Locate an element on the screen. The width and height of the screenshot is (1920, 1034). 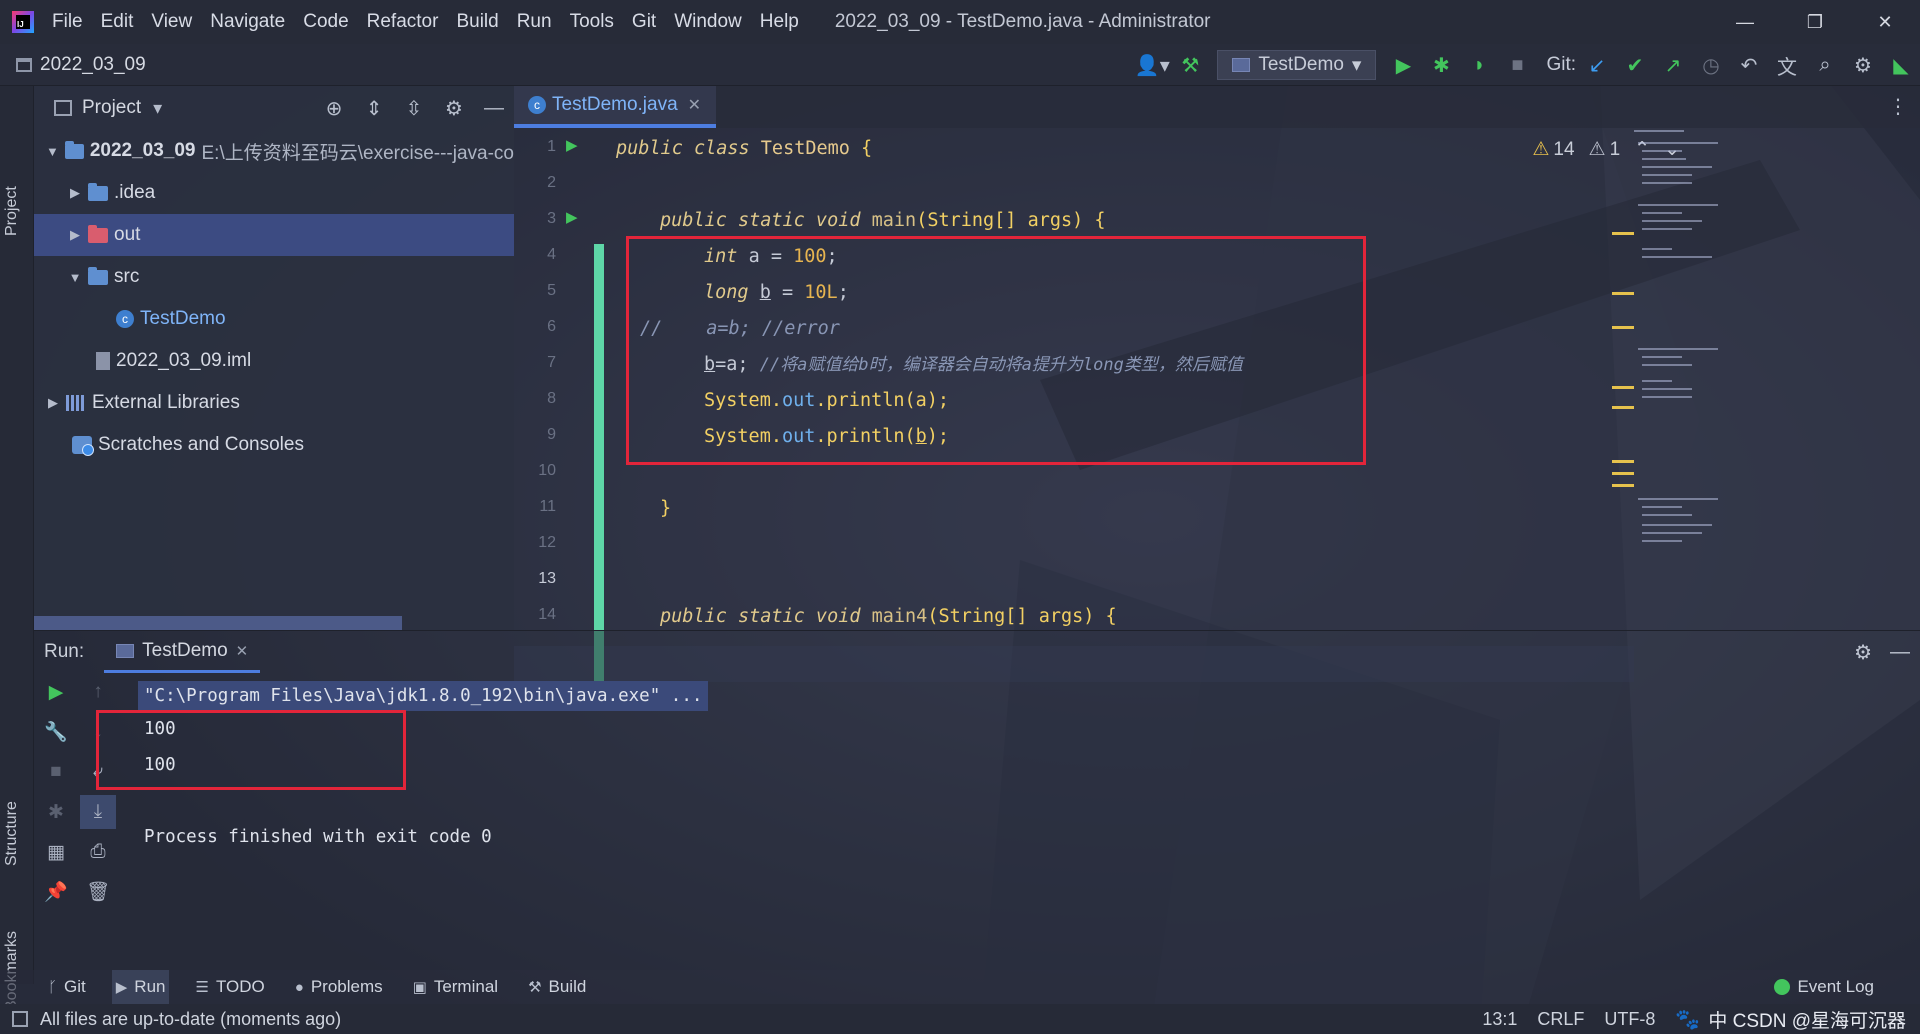
arrow-up-icon: ↑ is located at coordinates (98, 692).